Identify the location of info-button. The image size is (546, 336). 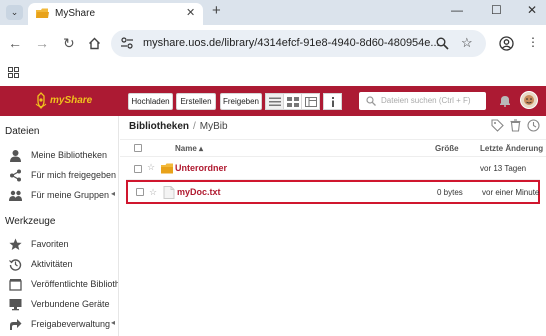
(332, 101).